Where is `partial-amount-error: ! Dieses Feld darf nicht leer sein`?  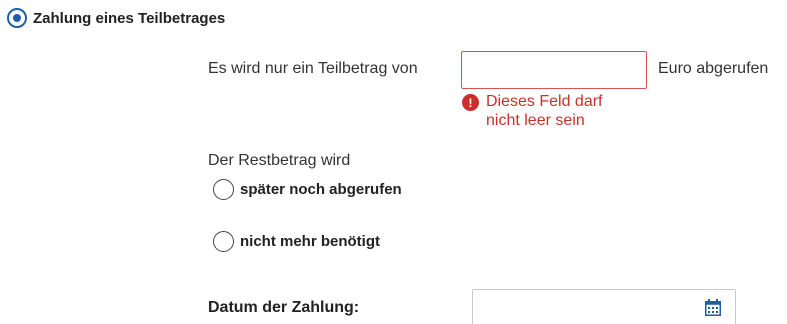
partial-amount-error: ! Dieses Feld darf nicht leer sein is located at coordinates (544, 111).